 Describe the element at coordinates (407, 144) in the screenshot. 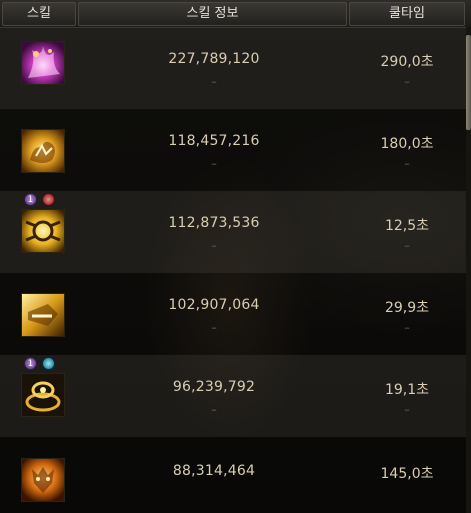

I see `skill-cooldown-value: 180,0초` at that location.